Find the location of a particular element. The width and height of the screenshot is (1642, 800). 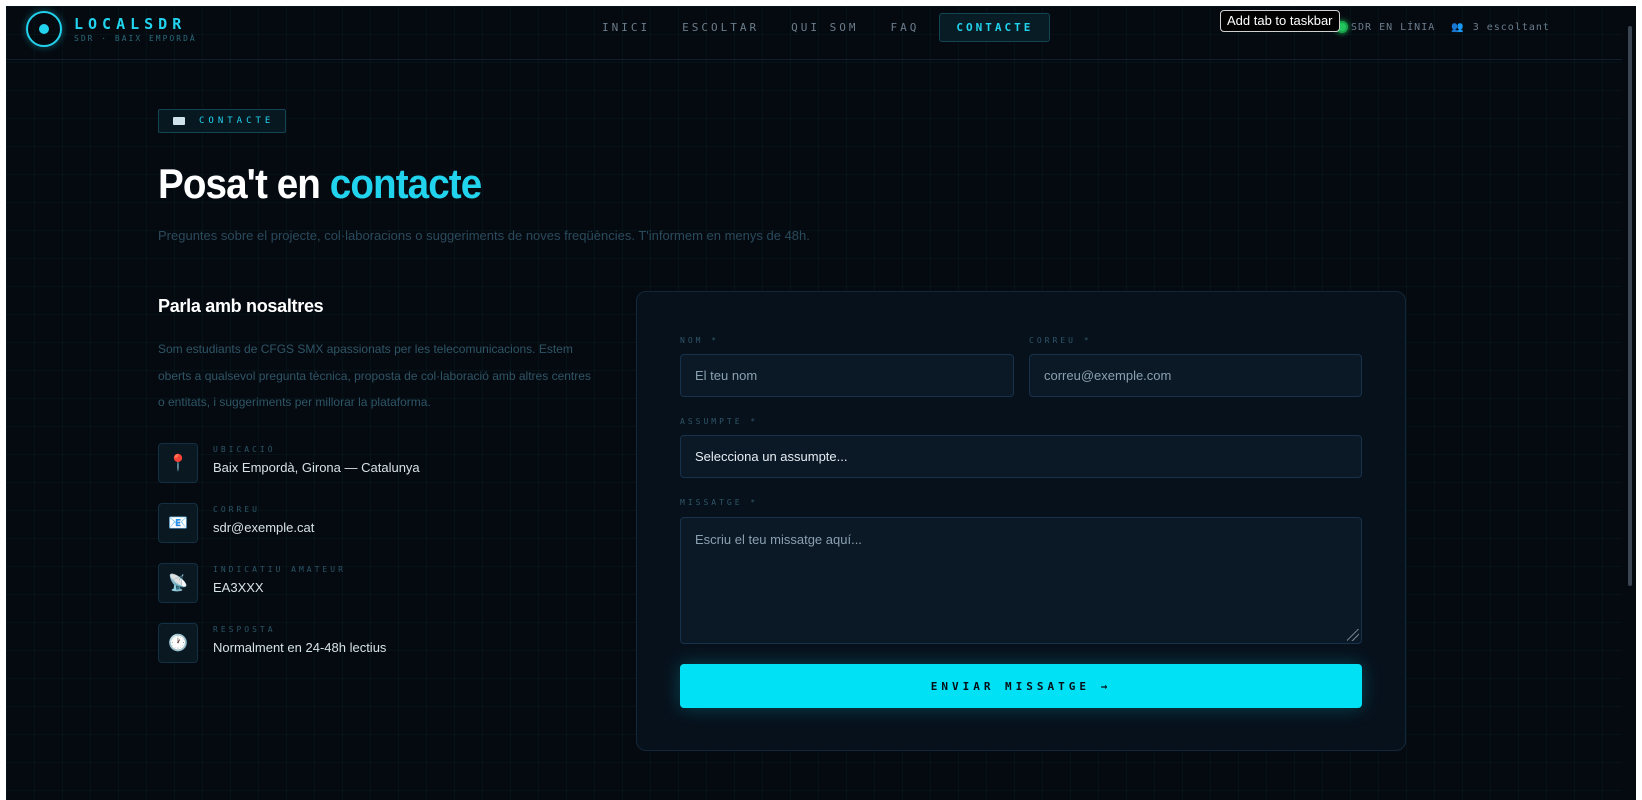

nav-item-escoltar: ESCOLTAR is located at coordinates (720, 27).